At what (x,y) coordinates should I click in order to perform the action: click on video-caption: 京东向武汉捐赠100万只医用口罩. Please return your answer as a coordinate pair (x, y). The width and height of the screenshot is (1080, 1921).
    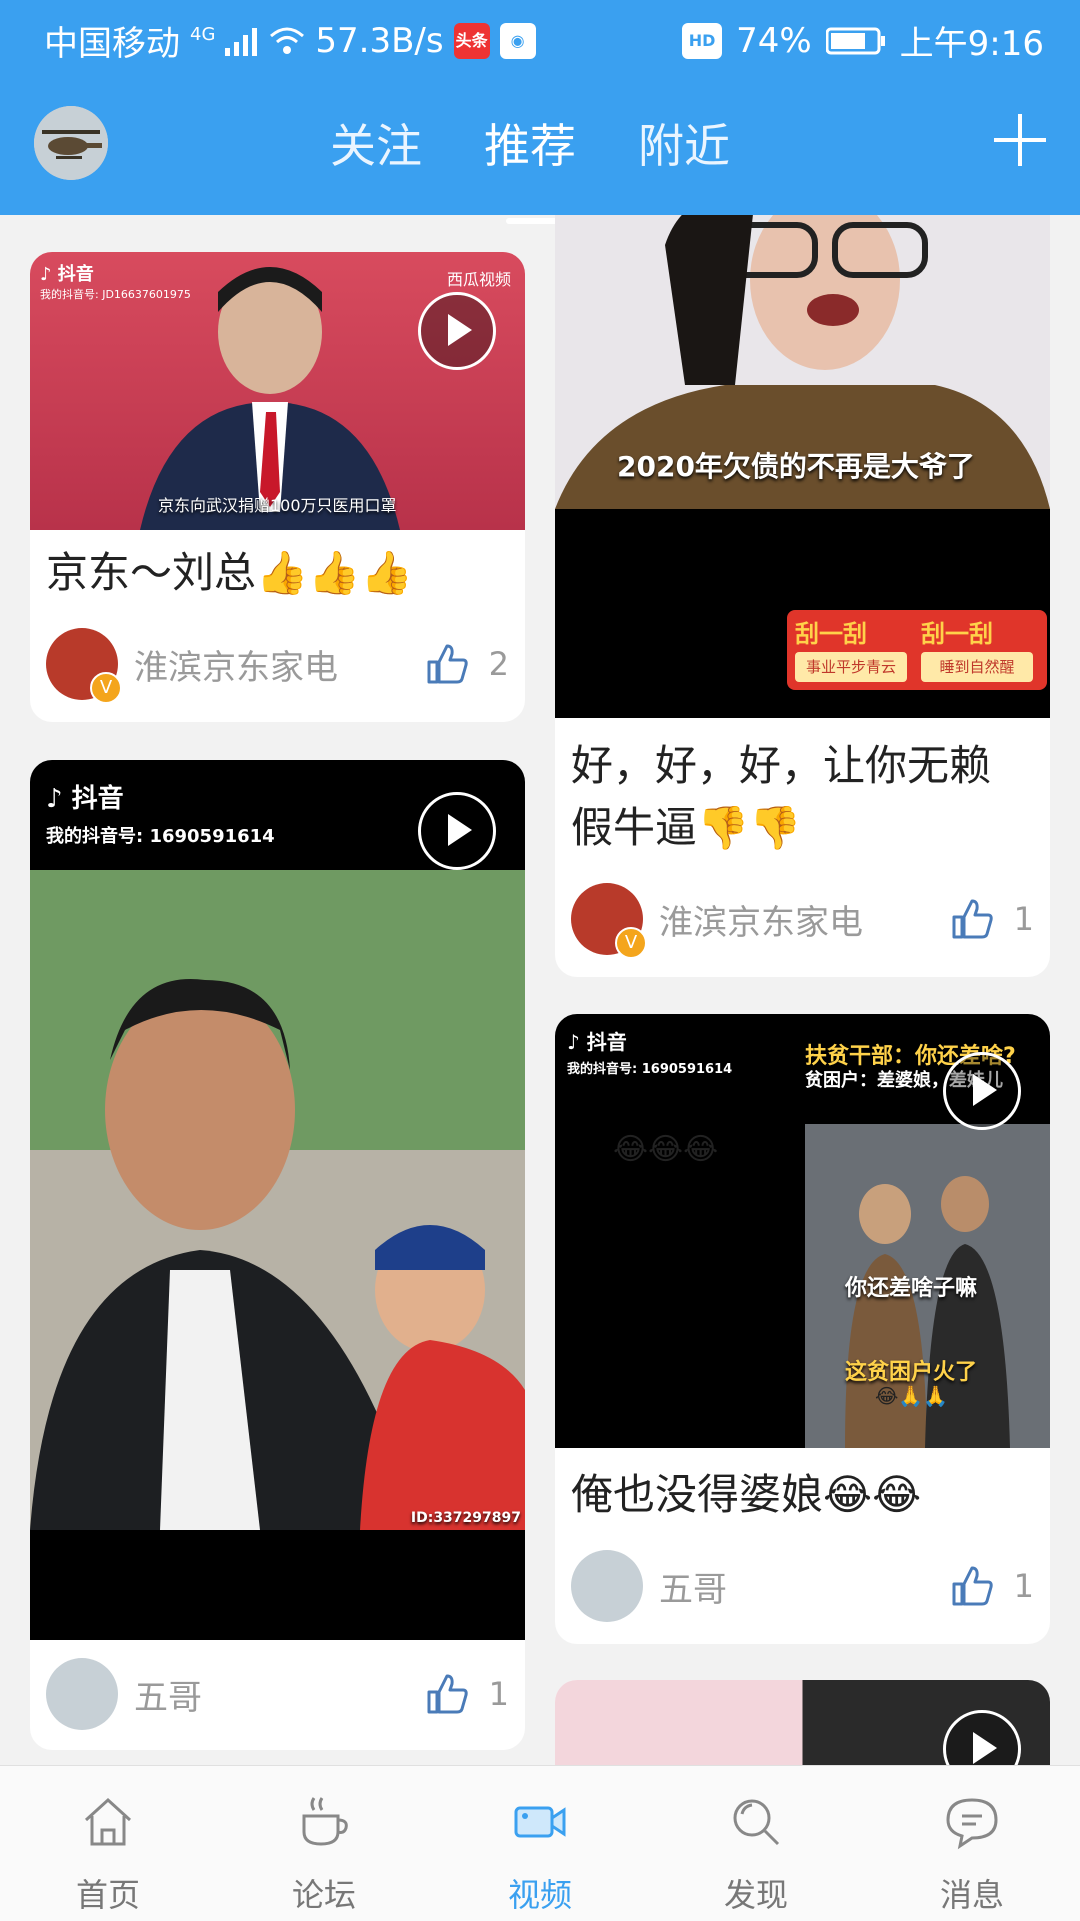
    Looking at the image, I should click on (277, 505).